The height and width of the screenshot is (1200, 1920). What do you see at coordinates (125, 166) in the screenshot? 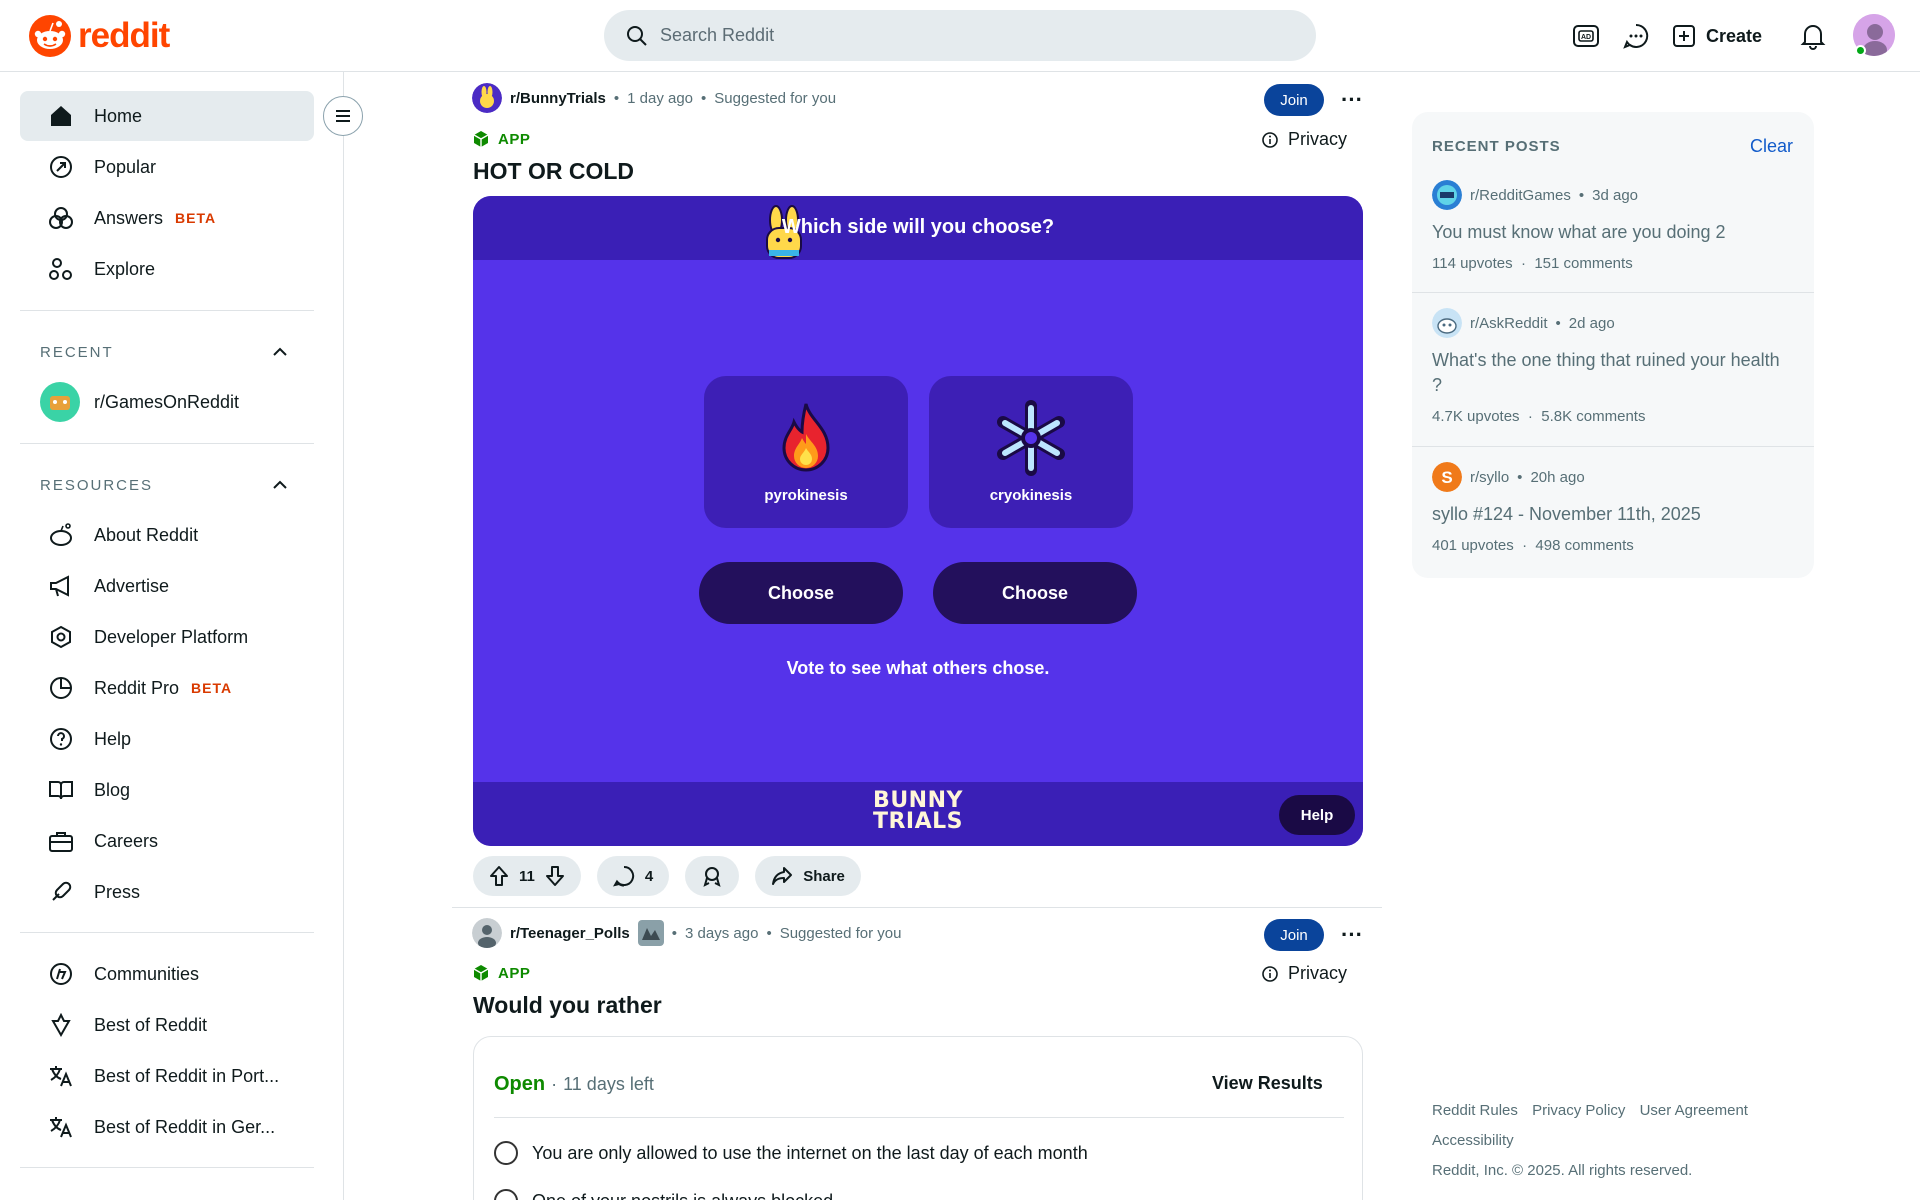
I see `nav-label: Popular` at bounding box center [125, 166].